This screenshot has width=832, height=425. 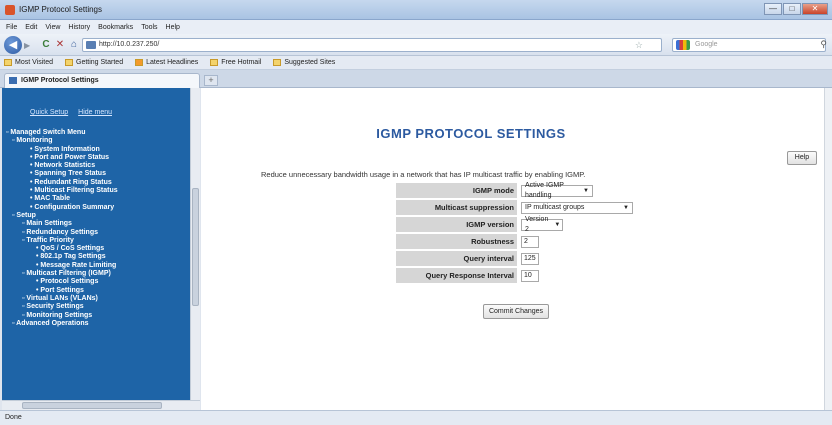 What do you see at coordinates (149, 27) in the screenshot?
I see `menu-tools: Tools` at bounding box center [149, 27].